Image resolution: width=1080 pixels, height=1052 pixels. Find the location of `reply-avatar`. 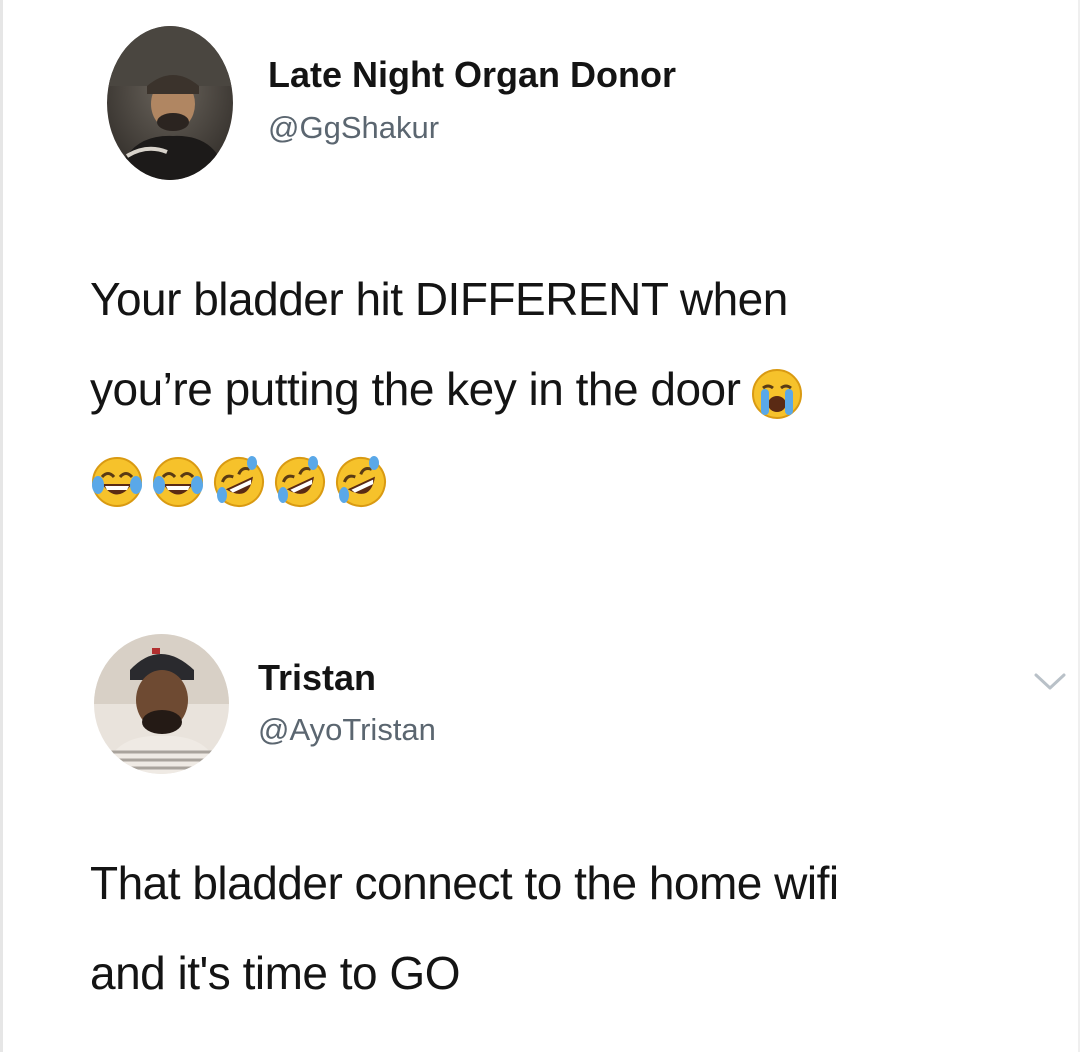

reply-avatar is located at coordinates (161, 704).